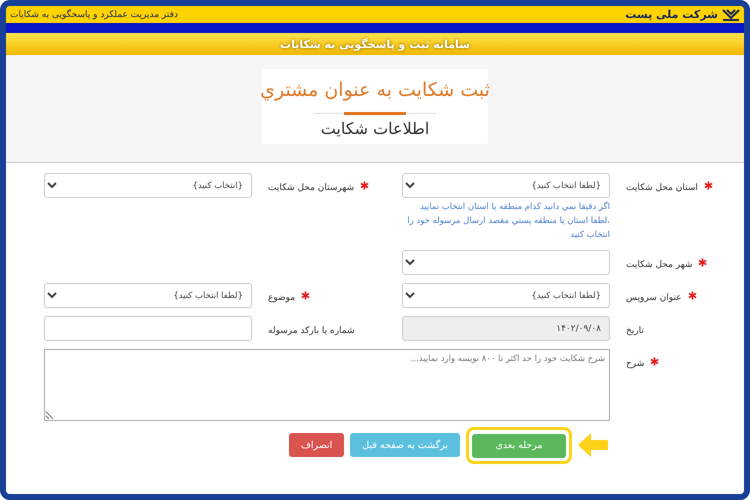  Describe the element at coordinates (94, 15) in the screenshot. I see `office-name: دفتر مدیریت عملکرد و پاسخگویی به شکایات` at that location.